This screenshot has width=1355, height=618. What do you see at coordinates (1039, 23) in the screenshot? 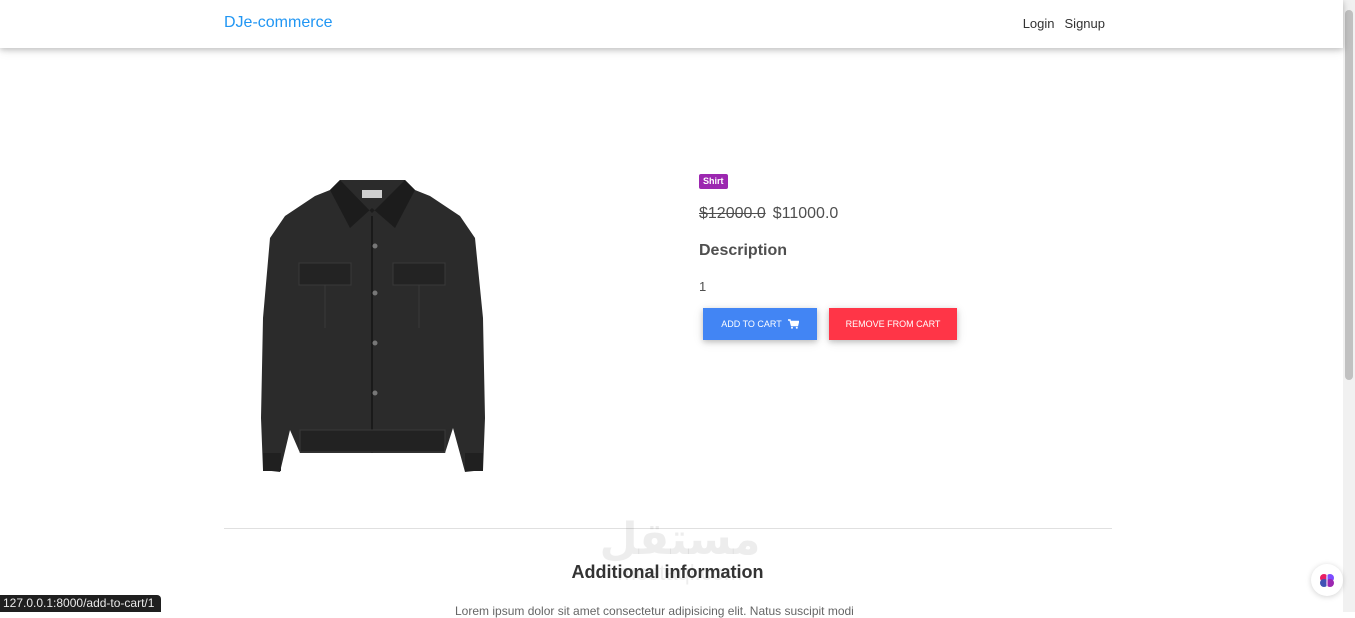
I see `login-link: Login` at bounding box center [1039, 23].